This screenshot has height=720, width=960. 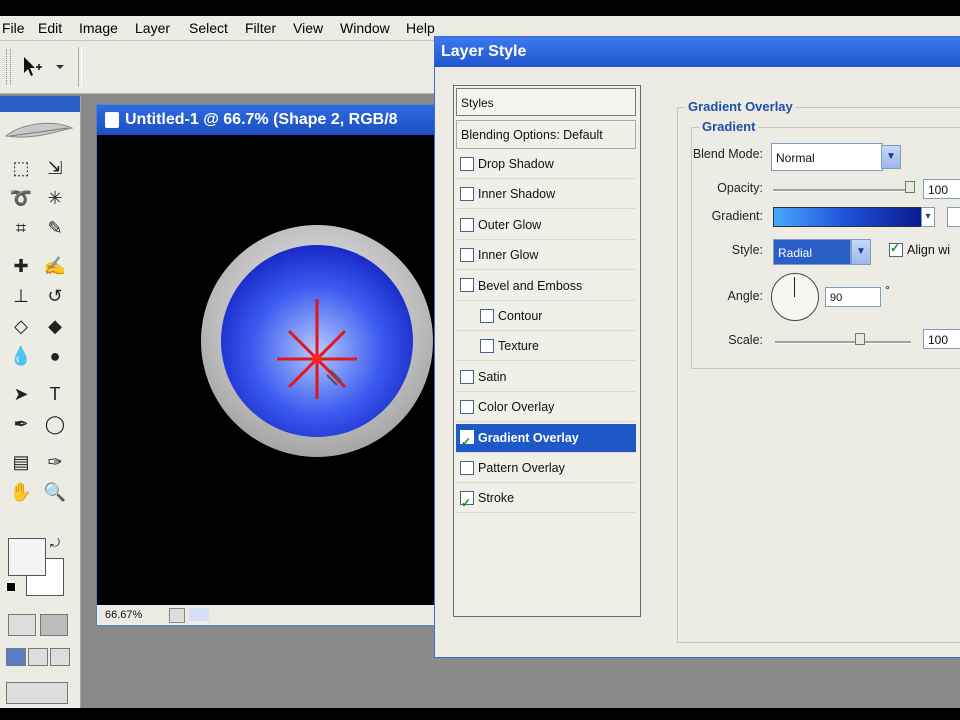 What do you see at coordinates (55, 326) in the screenshot?
I see `paint-bucket-icon: ◆` at bounding box center [55, 326].